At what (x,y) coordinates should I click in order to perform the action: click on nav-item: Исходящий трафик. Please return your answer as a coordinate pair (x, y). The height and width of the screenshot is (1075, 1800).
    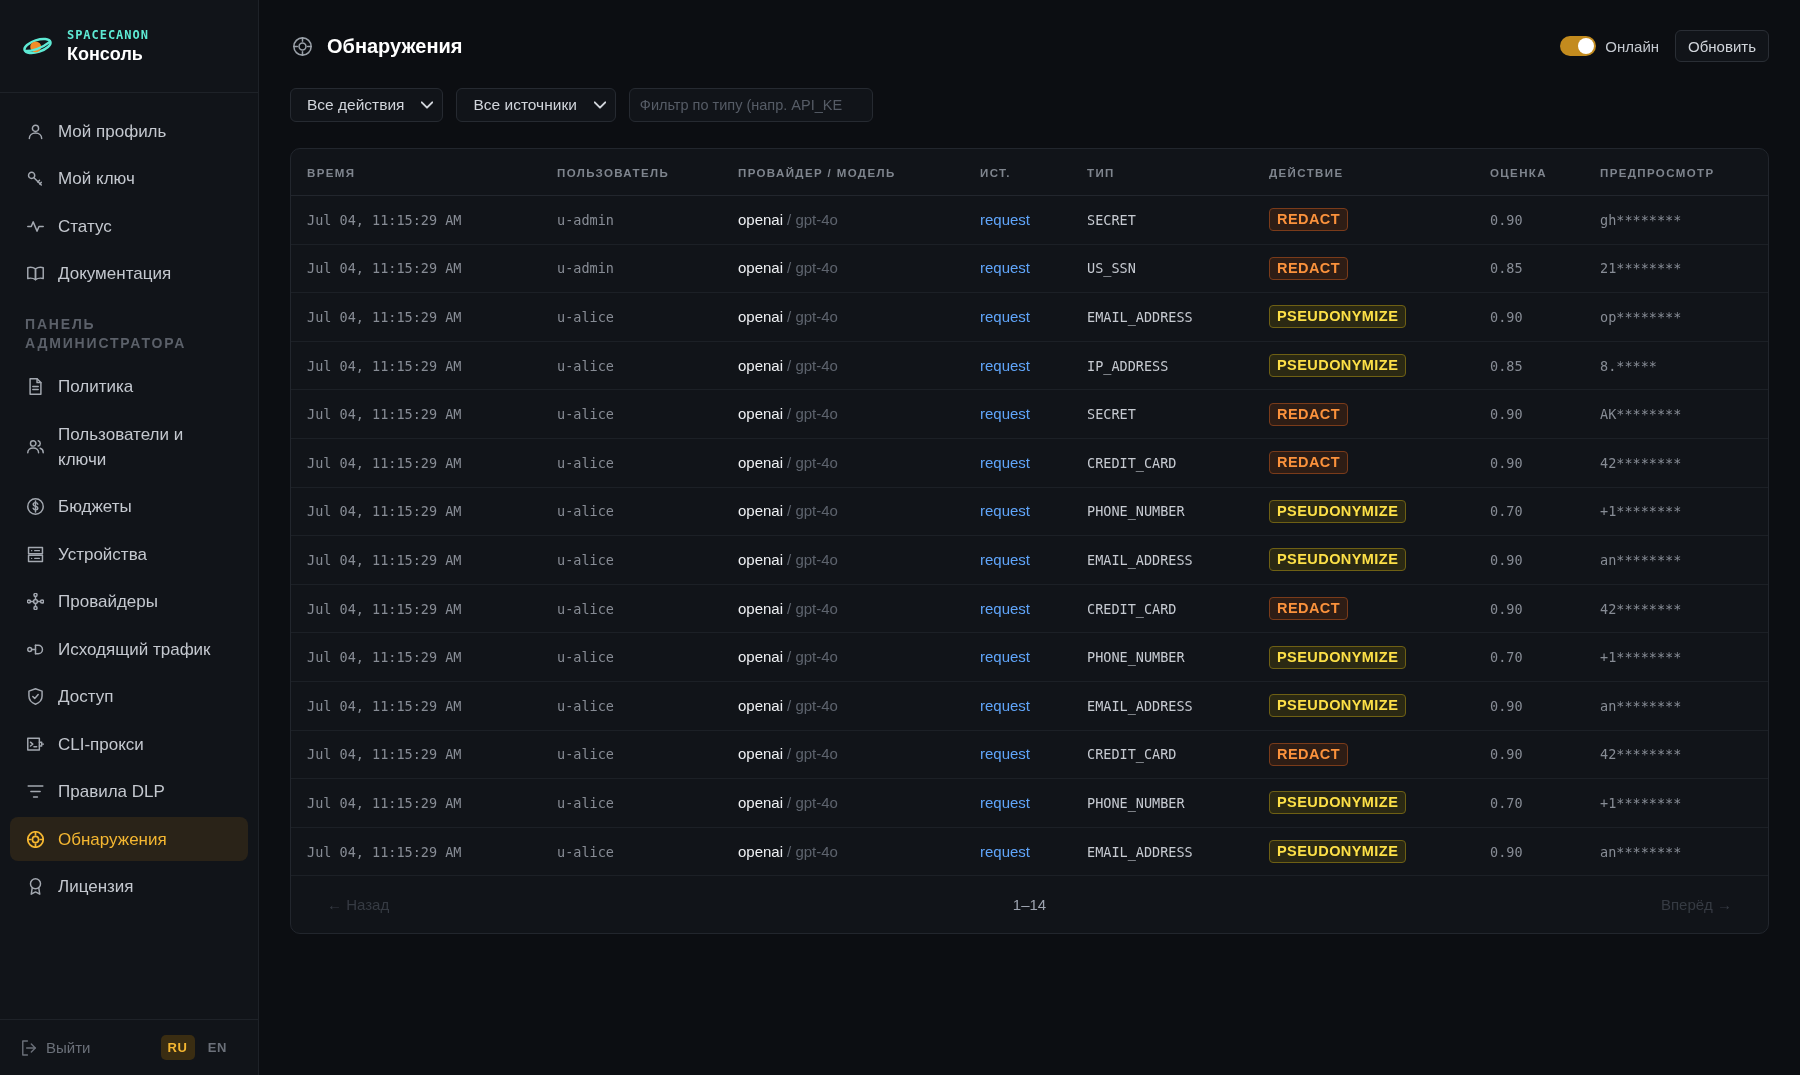
    Looking at the image, I should click on (129, 649).